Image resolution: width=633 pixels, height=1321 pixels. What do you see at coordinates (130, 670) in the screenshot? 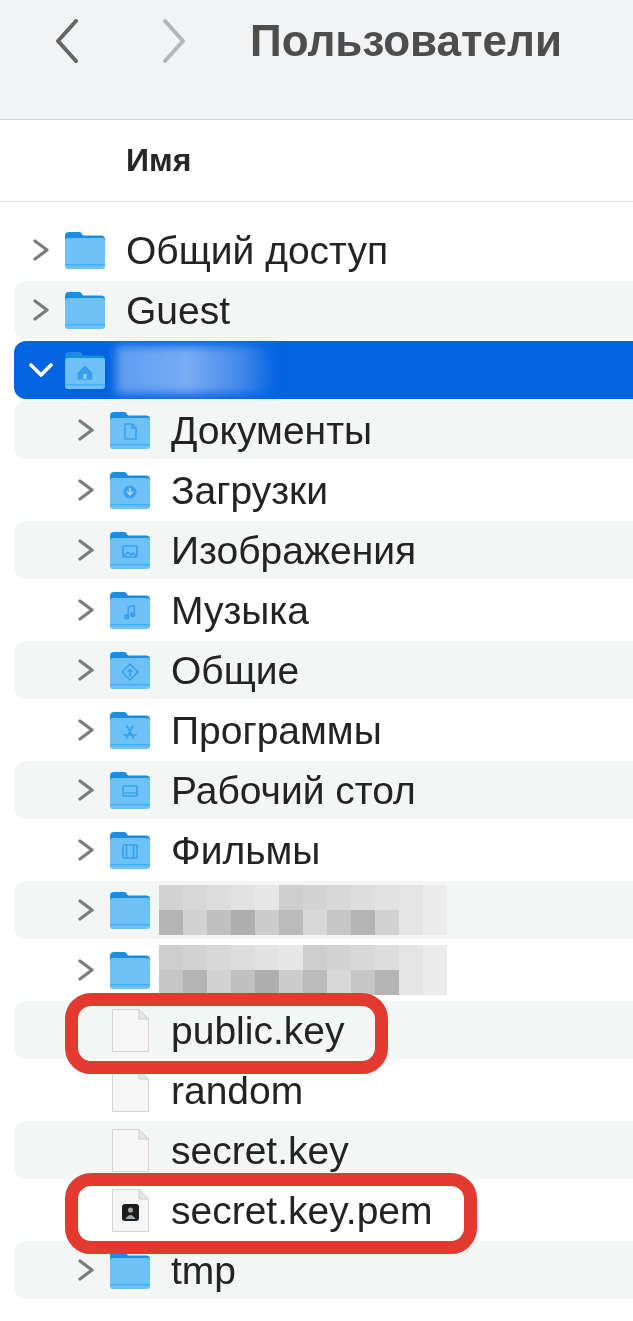
I see `diamond-folder-icon` at bounding box center [130, 670].